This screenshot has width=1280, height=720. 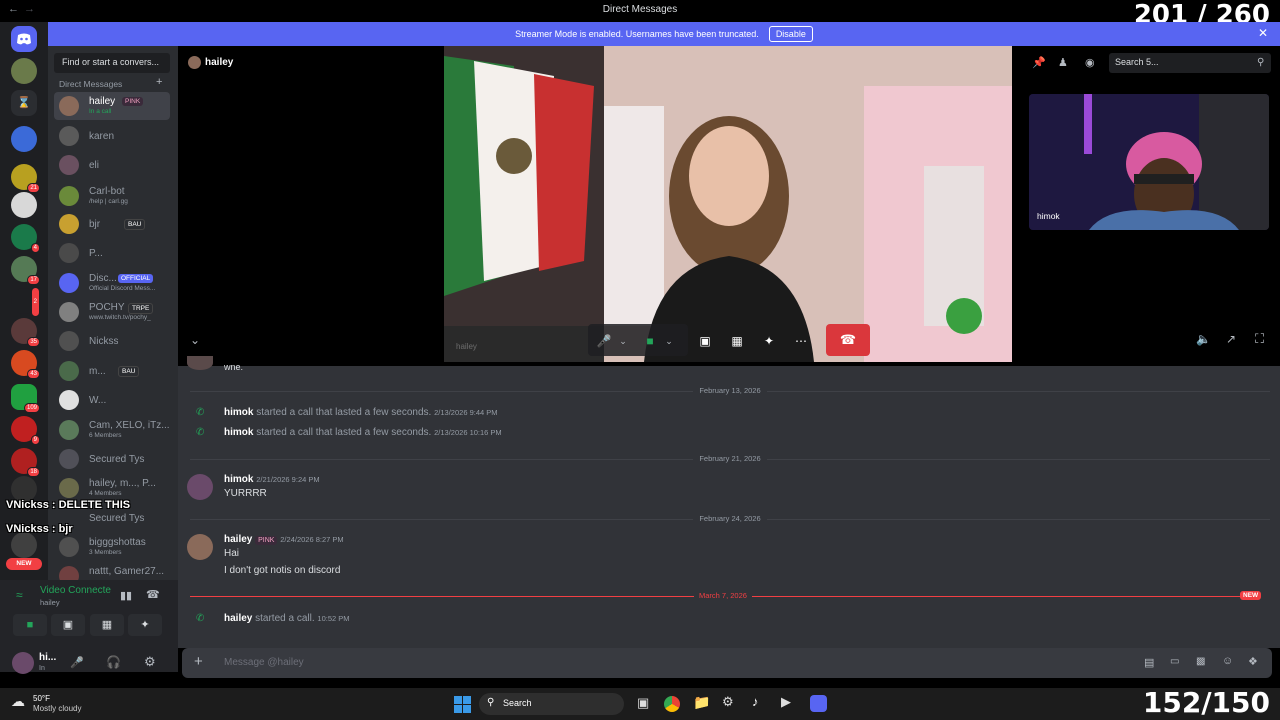 I want to click on server-icon: 109, so click(x=25, y=398).